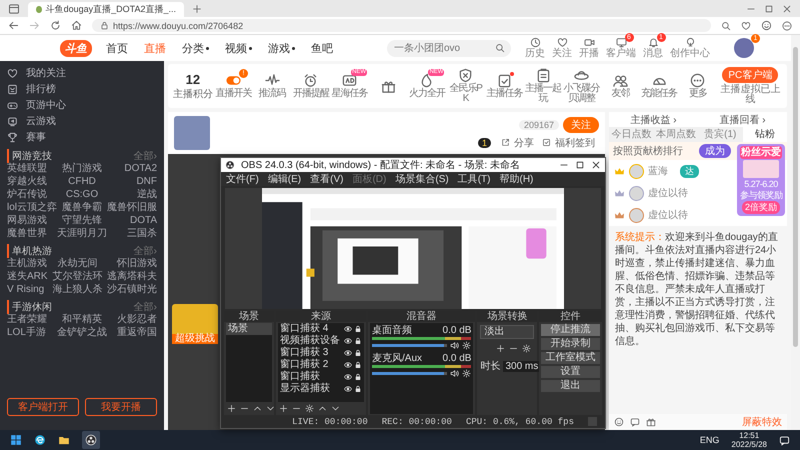  Describe the element at coordinates (32, 169) in the screenshot. I see `game-link: 英雄联盟` at that location.